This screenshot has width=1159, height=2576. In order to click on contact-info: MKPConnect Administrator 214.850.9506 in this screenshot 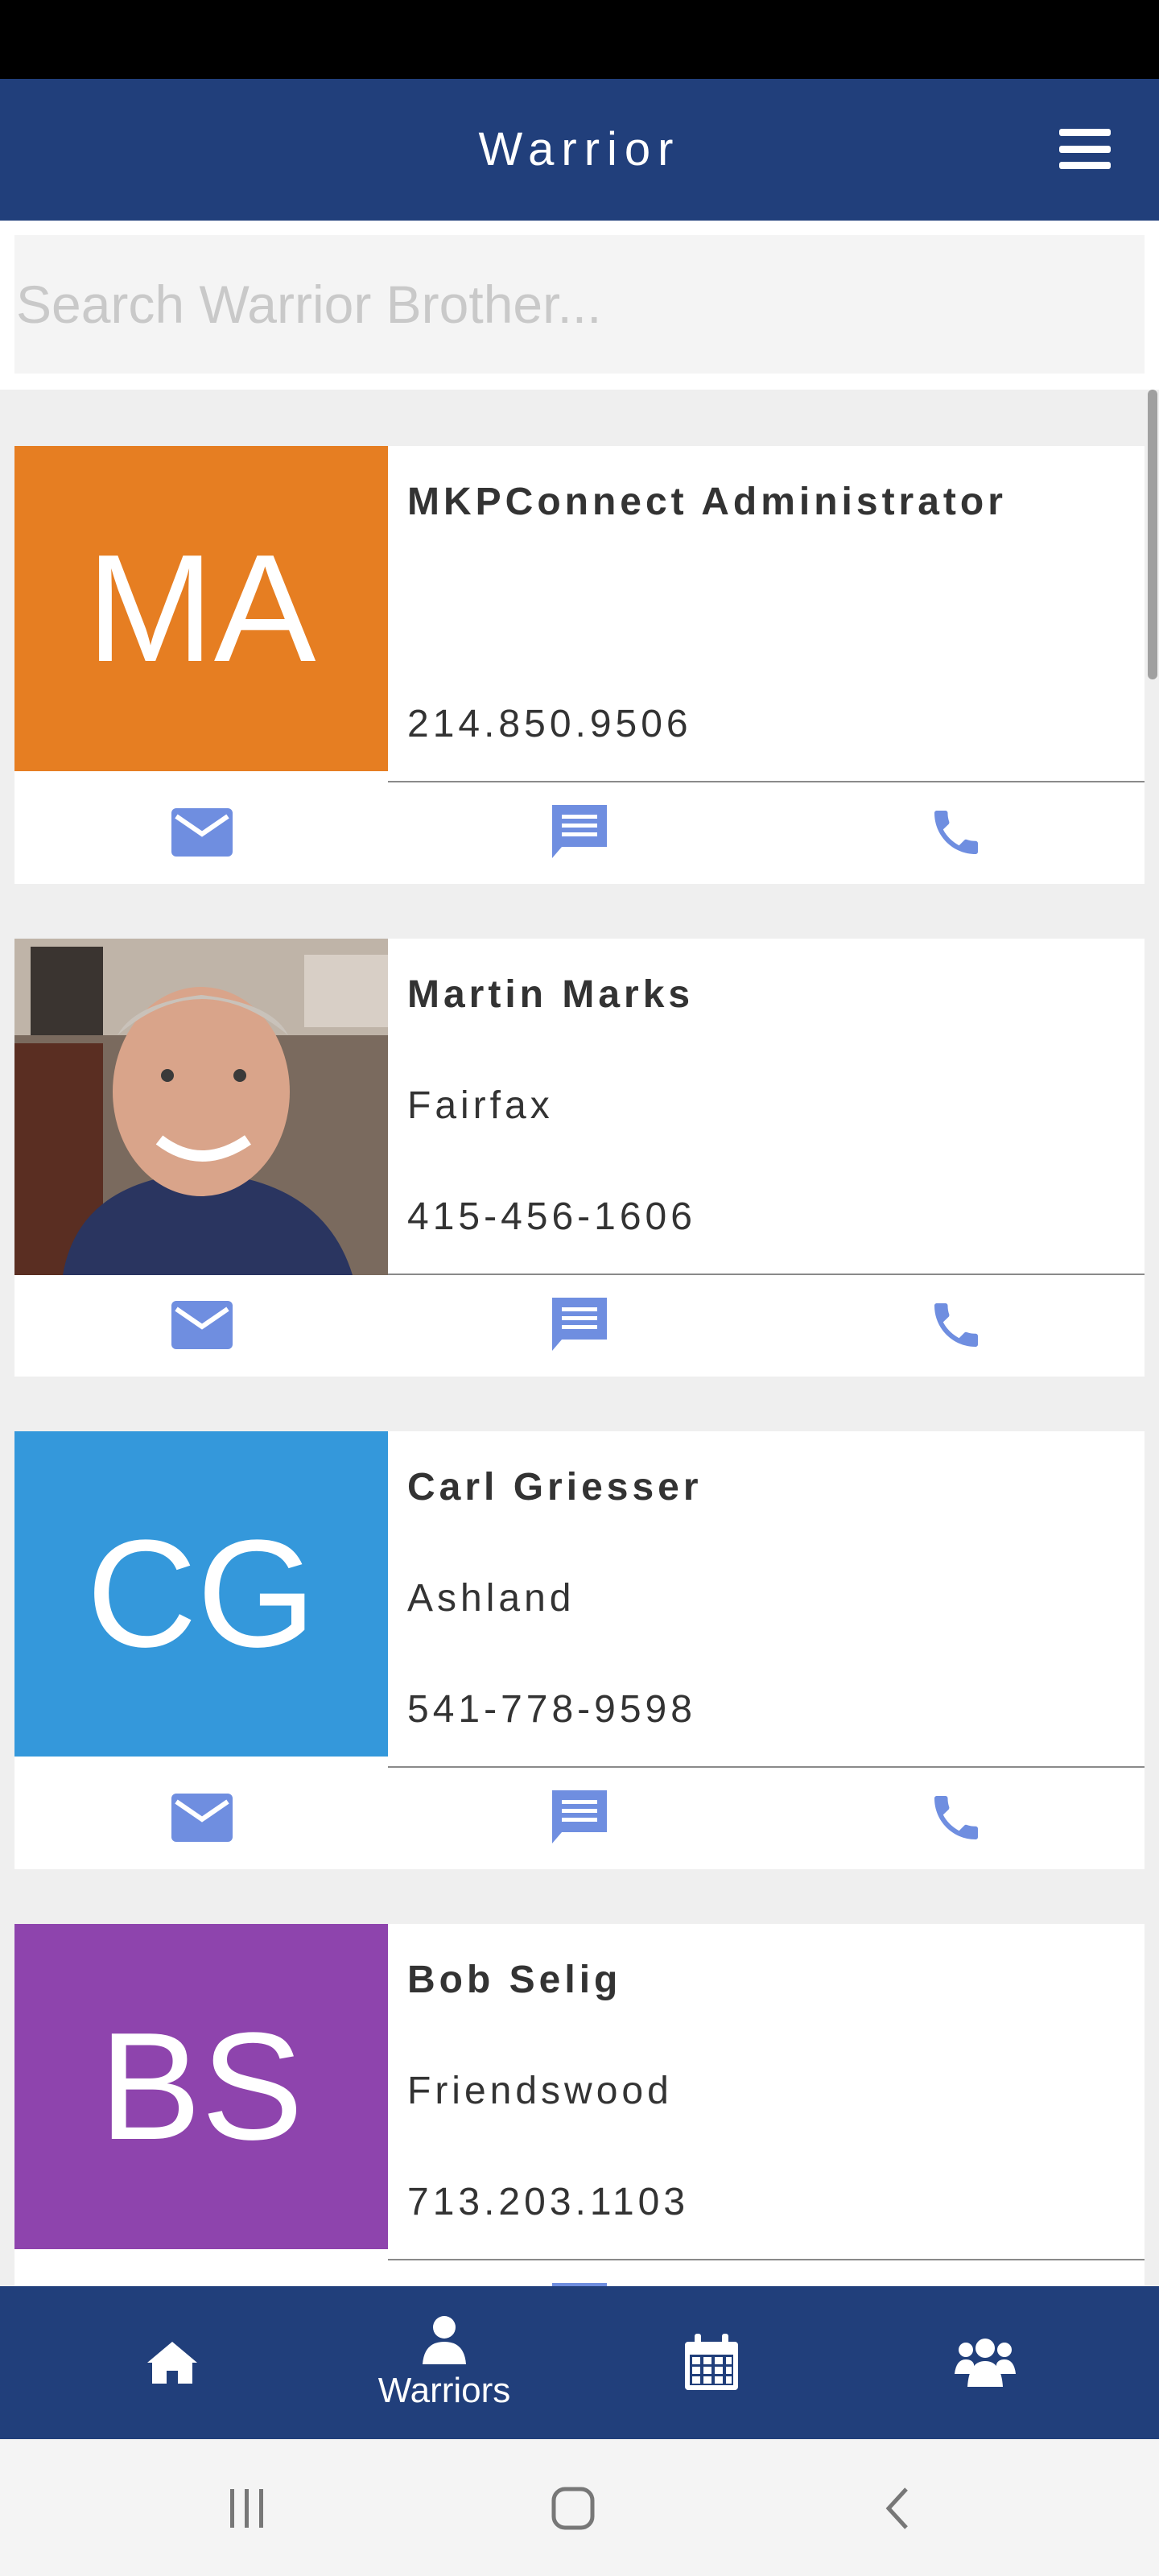, I will do `click(766, 614)`.